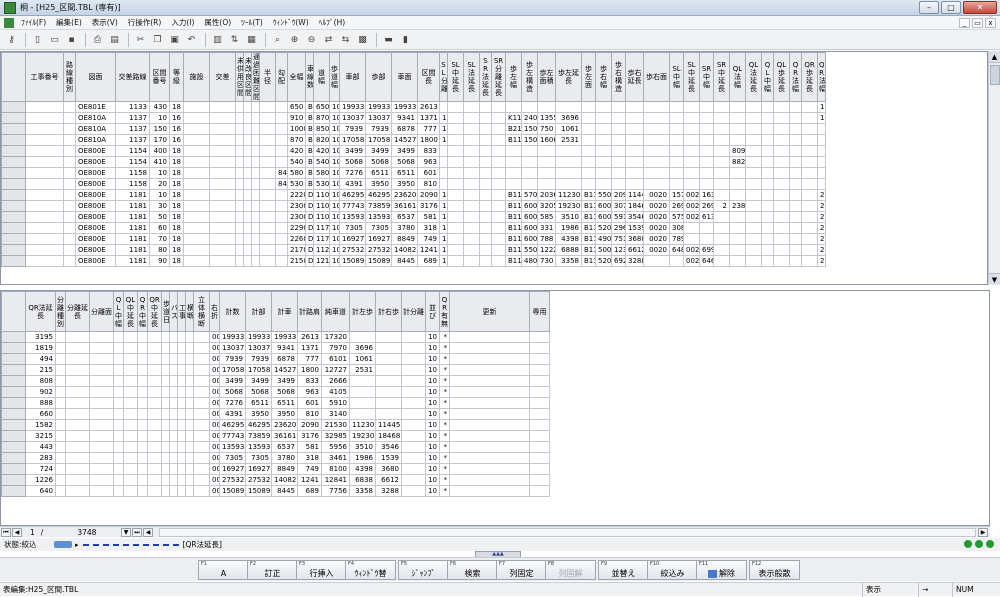 The width and height of the screenshot is (1000, 597). I want to click on table-cell: 10, so click(432, 469).